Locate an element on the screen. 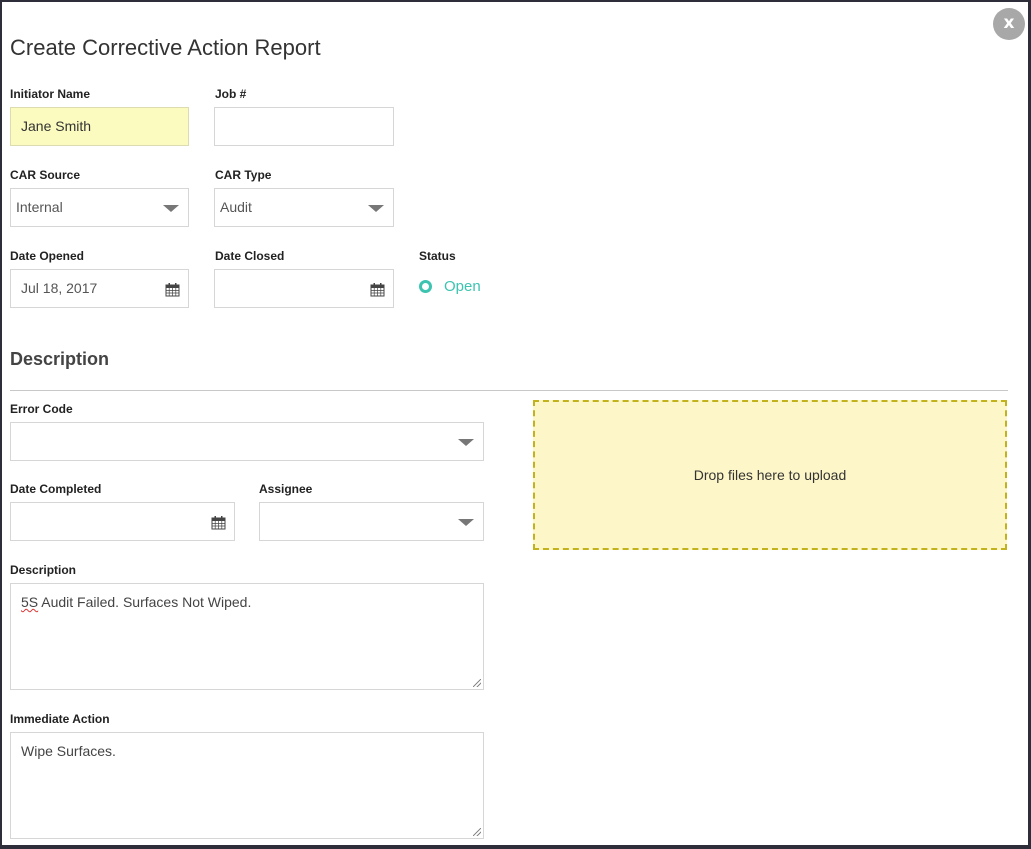  date-opened-value: Jul 18, 2017 is located at coordinates (59, 288).